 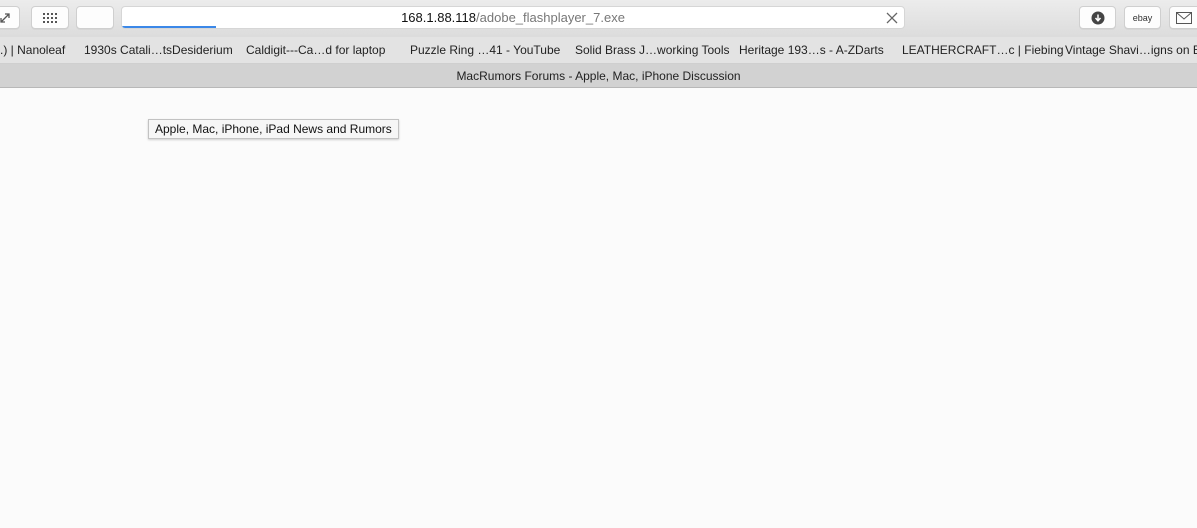 I want to click on grid-icon, so click(x=50, y=17).